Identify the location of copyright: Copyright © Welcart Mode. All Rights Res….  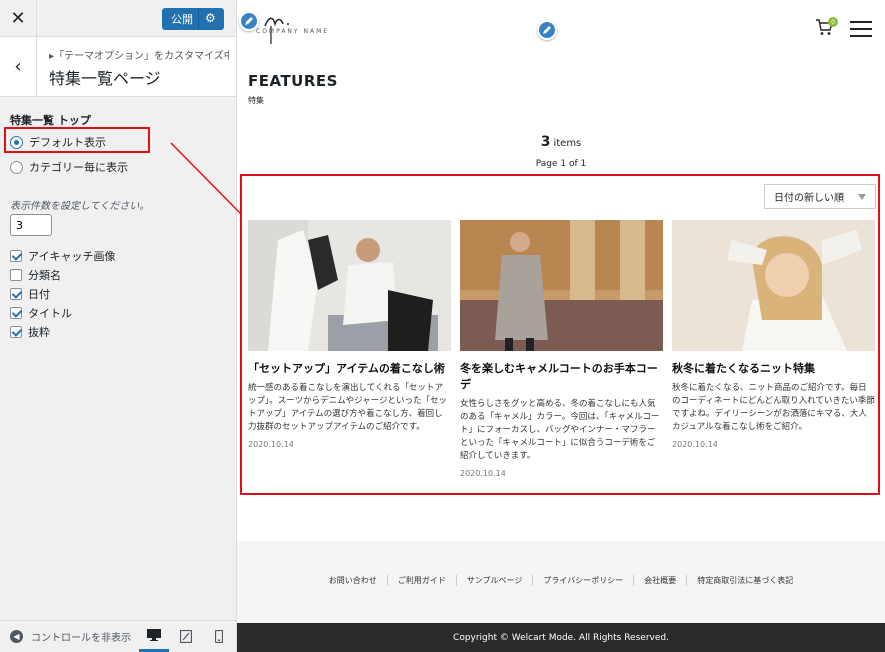
(561, 637).